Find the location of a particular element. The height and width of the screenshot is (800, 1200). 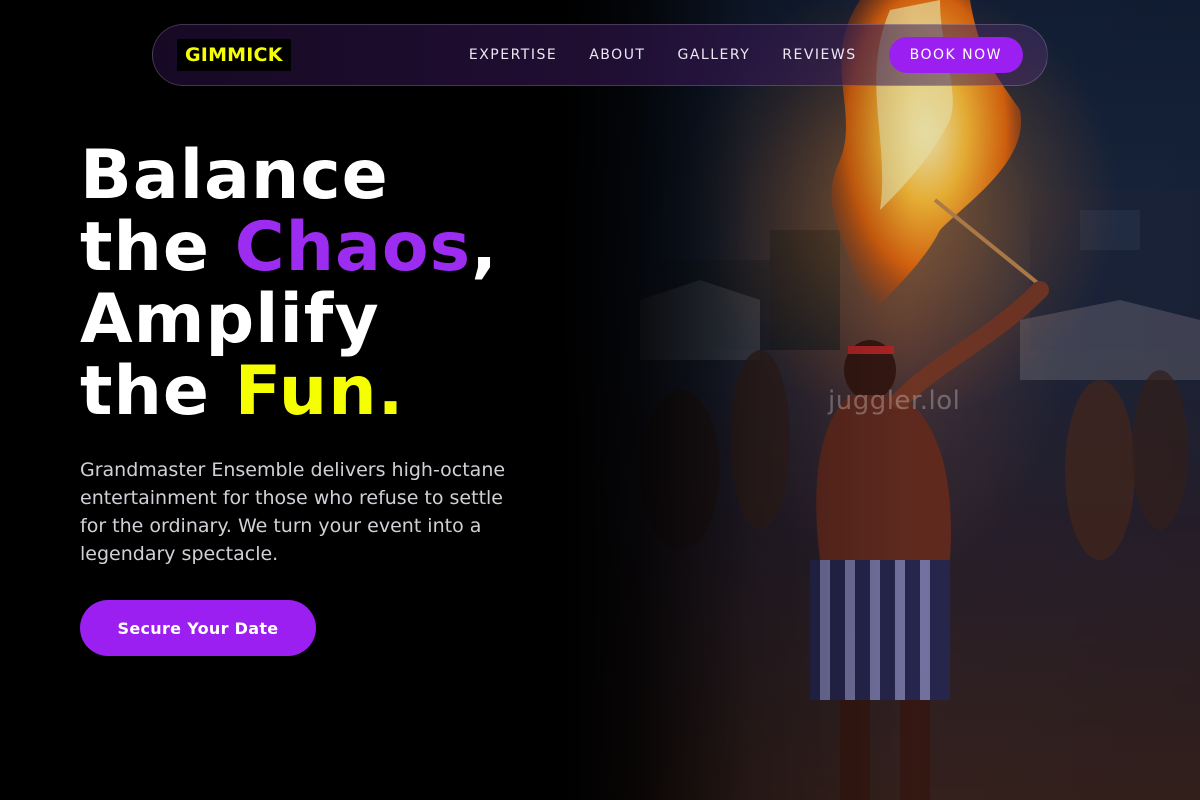

secure-your-date-button: Secure Your Date is located at coordinates (198, 628).